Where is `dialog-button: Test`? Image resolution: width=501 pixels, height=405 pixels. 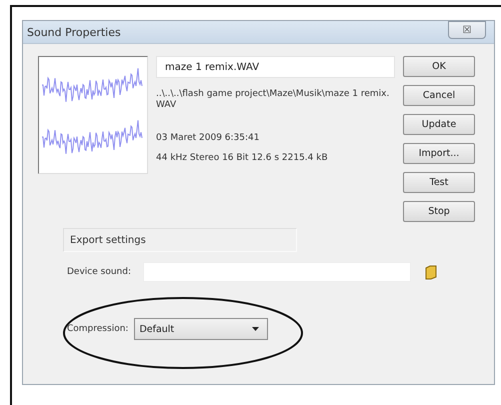 dialog-button: Test is located at coordinates (439, 182).